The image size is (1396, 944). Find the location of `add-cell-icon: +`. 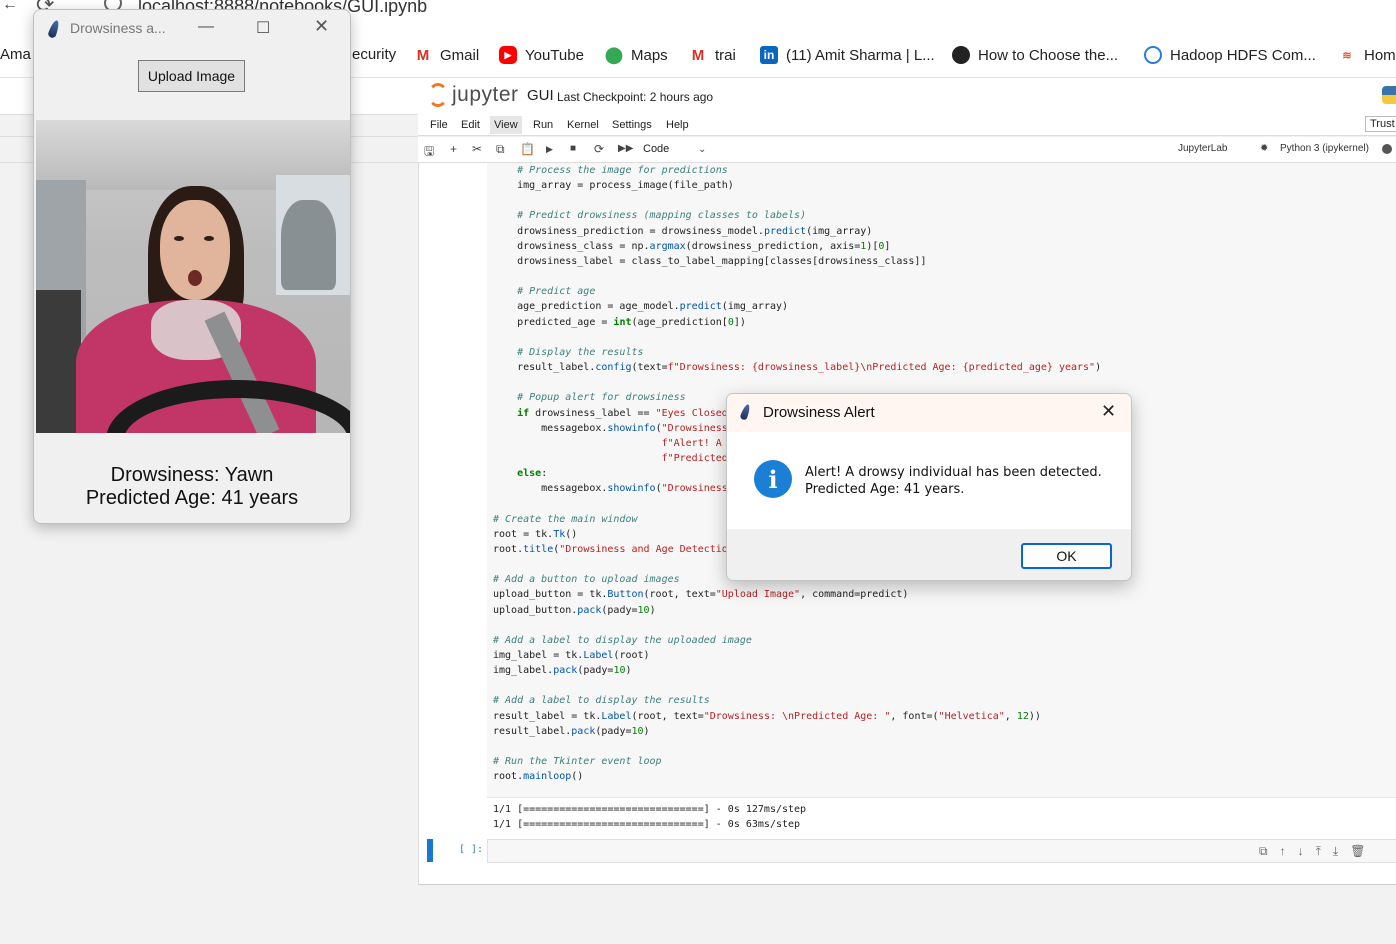

add-cell-icon: + is located at coordinates (453, 149).